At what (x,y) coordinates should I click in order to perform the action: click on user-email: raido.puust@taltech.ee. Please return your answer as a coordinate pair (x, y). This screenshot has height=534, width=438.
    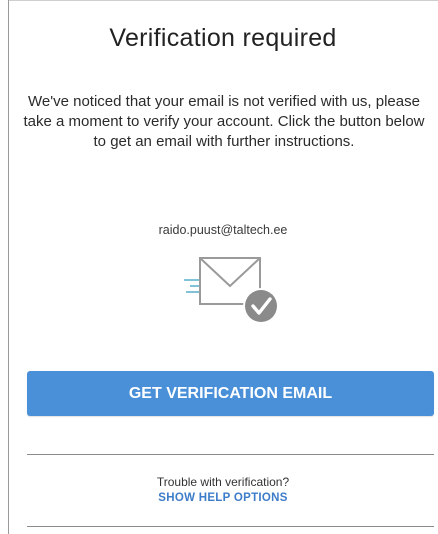
    Looking at the image, I should click on (223, 230).